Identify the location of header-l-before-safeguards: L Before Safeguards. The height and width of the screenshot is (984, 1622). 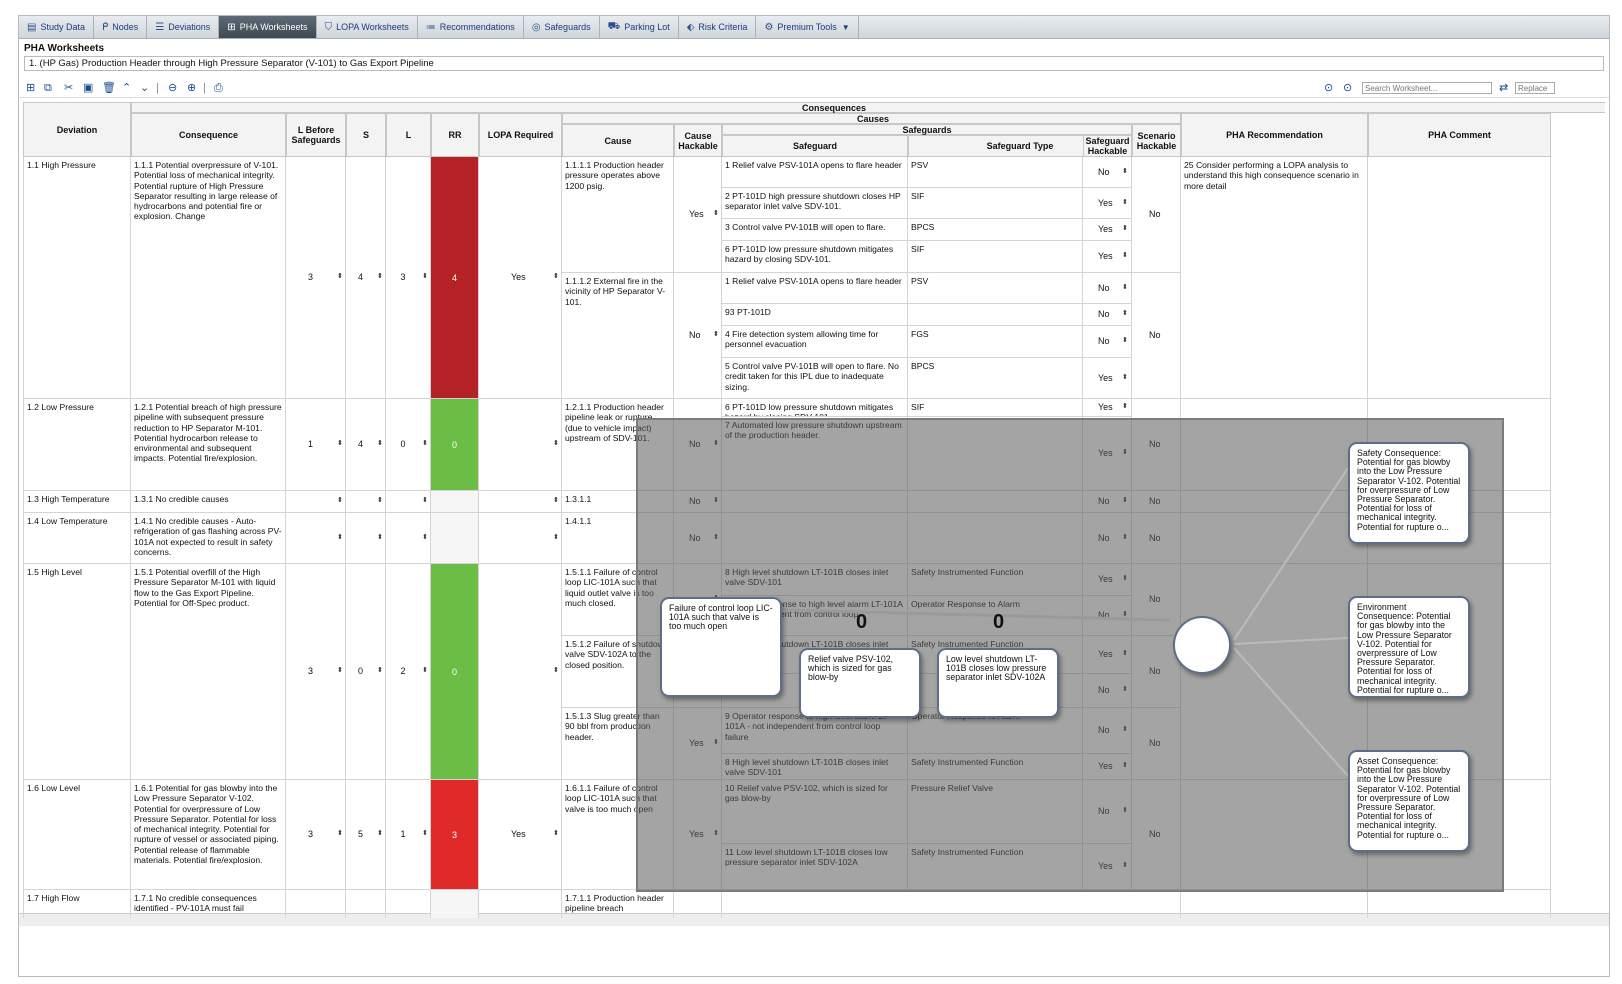
(316, 135).